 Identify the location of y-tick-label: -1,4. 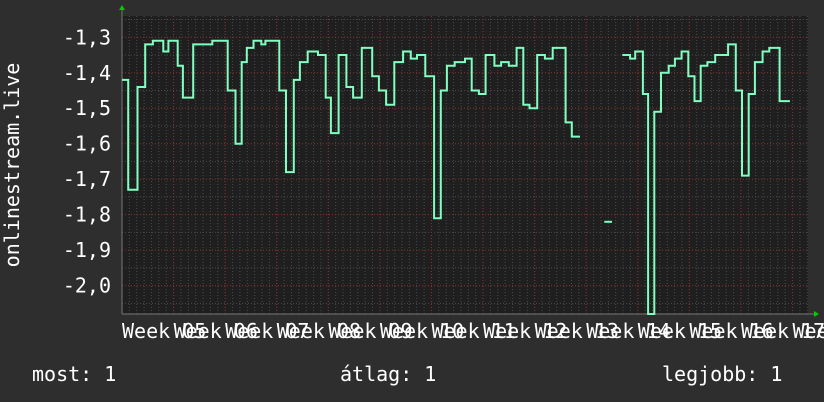
(87, 73).